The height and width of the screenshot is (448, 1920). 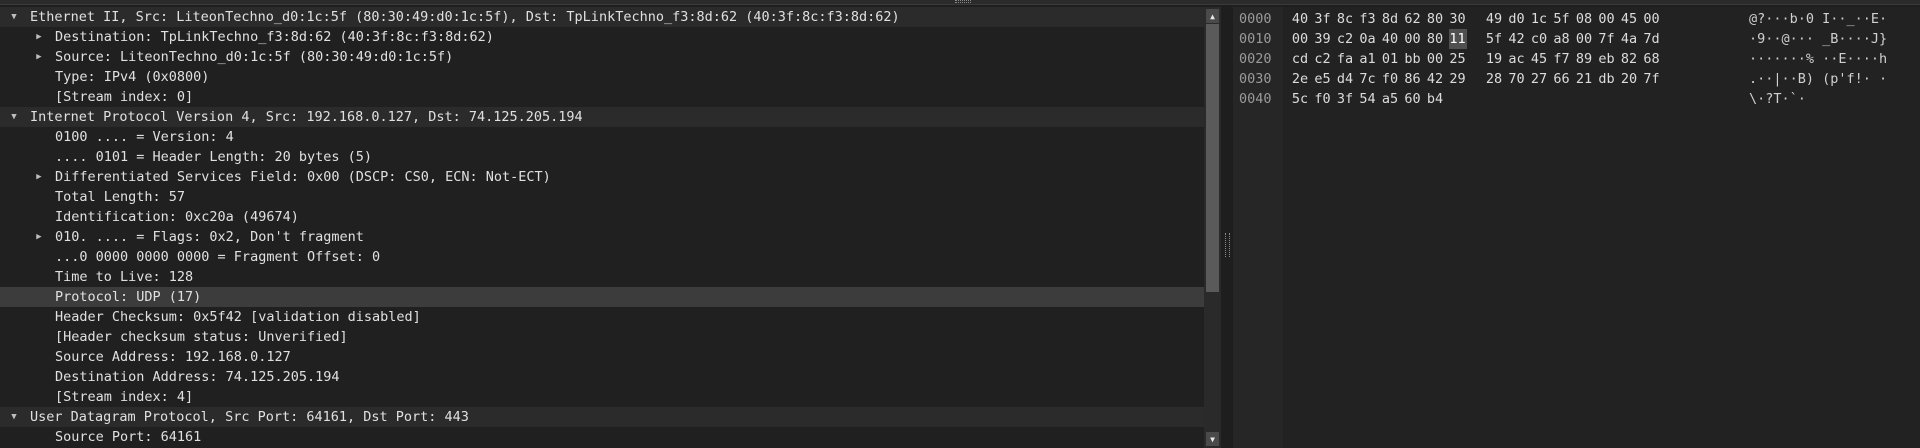 I want to click on hex-byte: eb, so click(x=1607, y=59).